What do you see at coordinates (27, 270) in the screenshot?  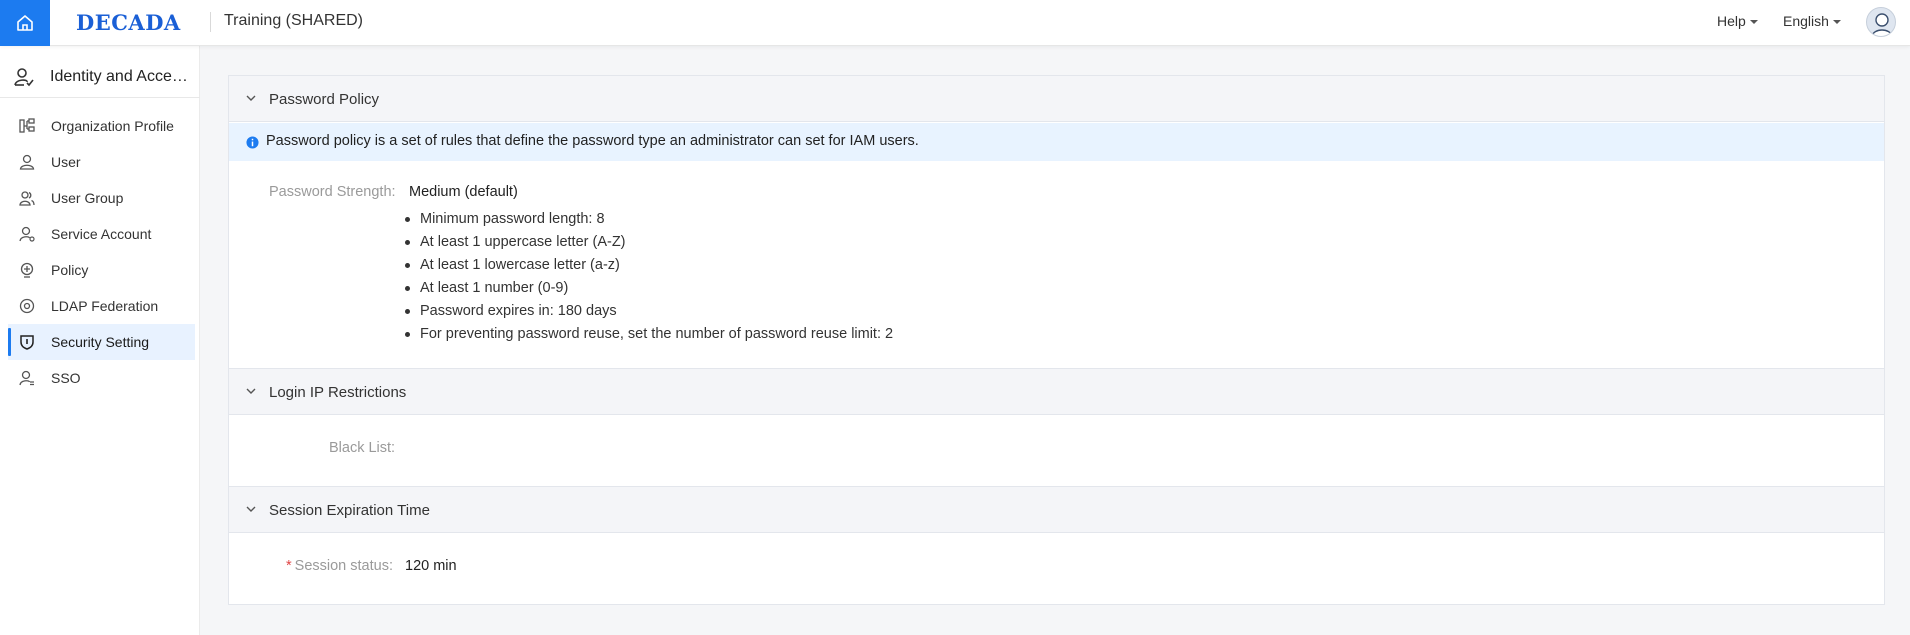 I see `policy-icon` at bounding box center [27, 270].